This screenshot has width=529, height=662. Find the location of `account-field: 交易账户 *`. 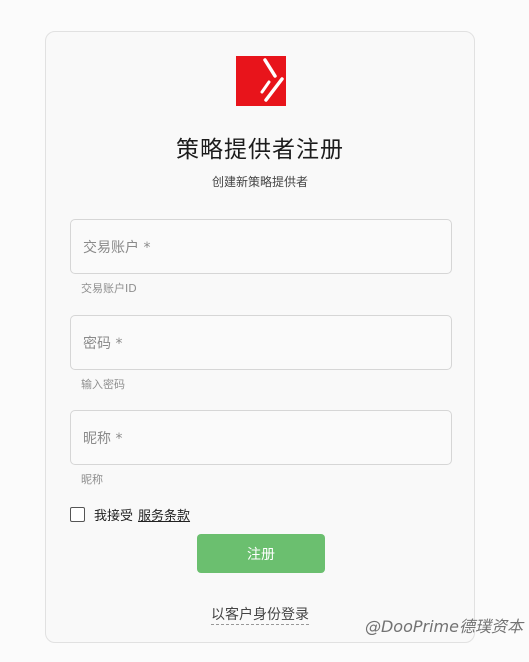

account-field: 交易账户 * is located at coordinates (261, 246).